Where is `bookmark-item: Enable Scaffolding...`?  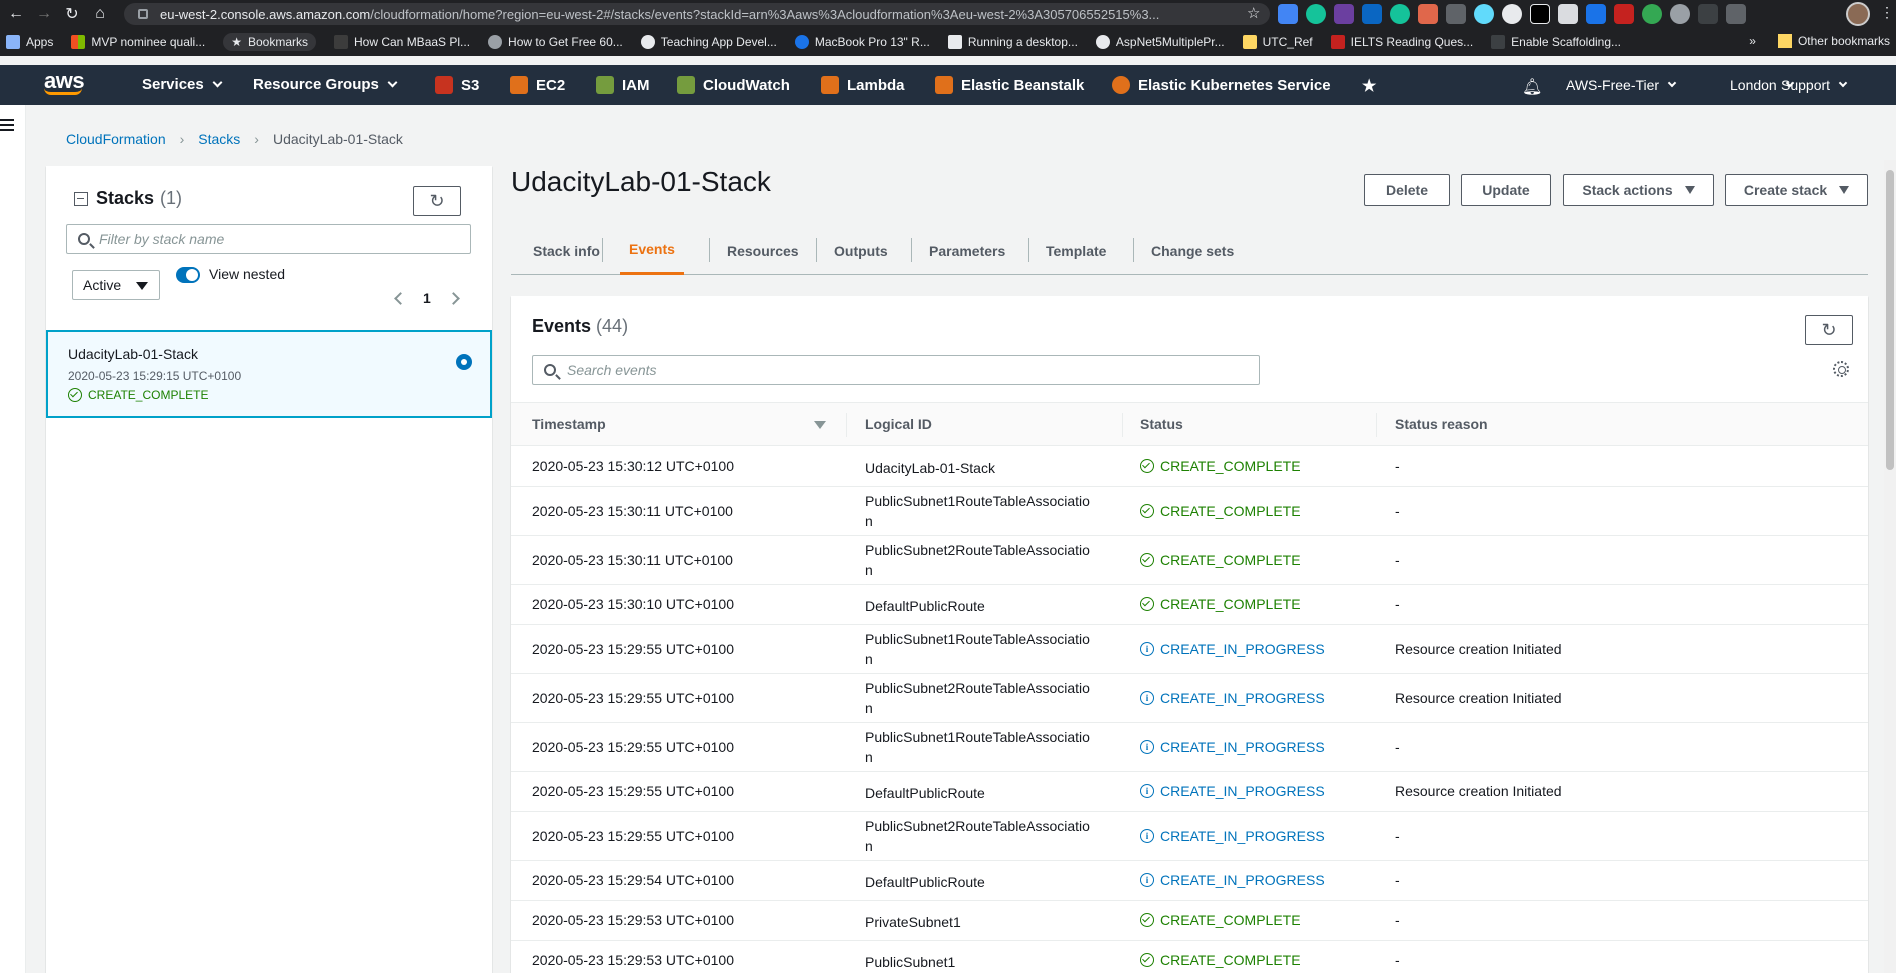 bookmark-item: Enable Scaffolding... is located at coordinates (1556, 42).